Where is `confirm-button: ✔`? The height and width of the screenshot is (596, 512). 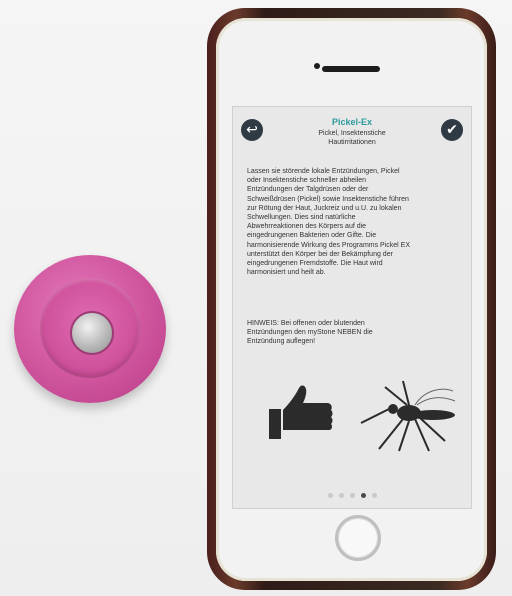 confirm-button: ✔ is located at coordinates (452, 130).